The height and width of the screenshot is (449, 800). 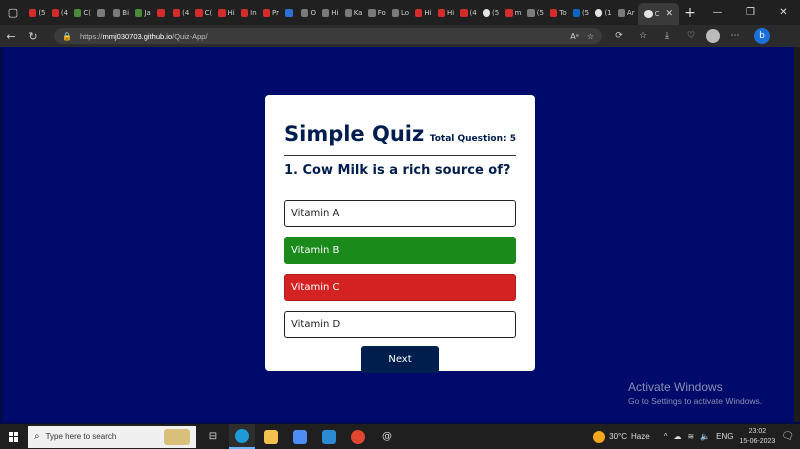 What do you see at coordinates (400, 213) in the screenshot?
I see `answer-button-a: Vitamin A` at bounding box center [400, 213].